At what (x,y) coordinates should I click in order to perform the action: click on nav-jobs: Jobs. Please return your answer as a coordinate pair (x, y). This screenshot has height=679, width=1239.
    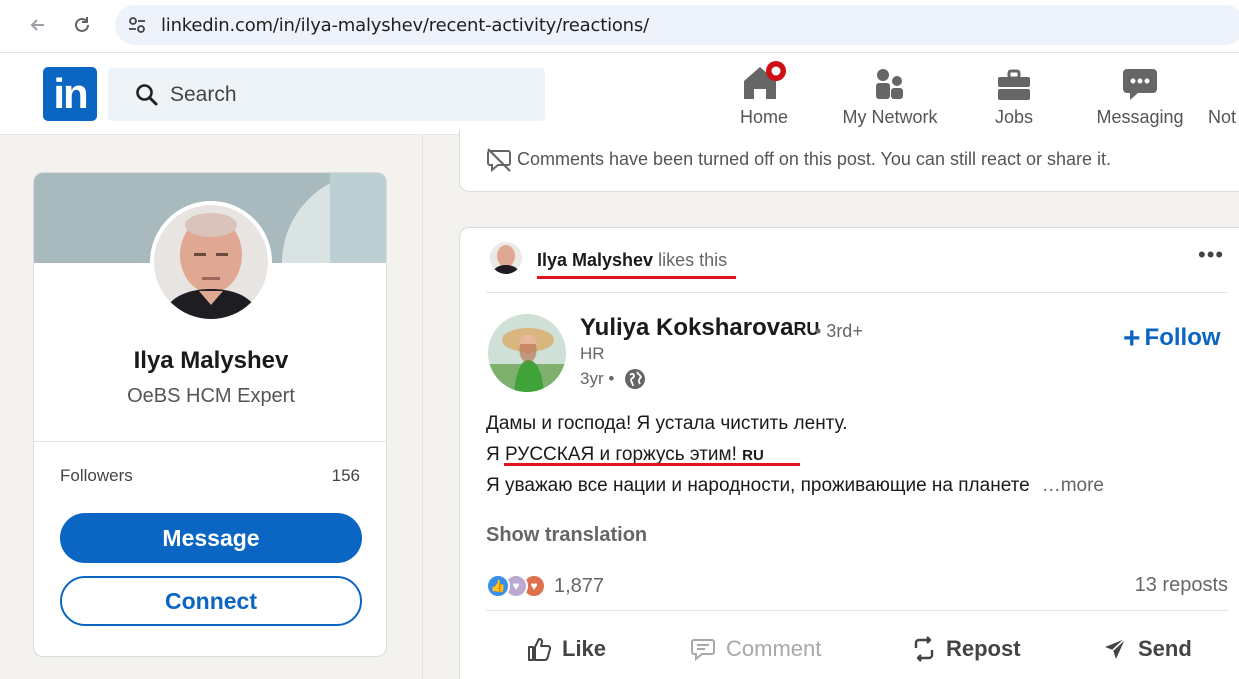
    Looking at the image, I should click on (1014, 96).